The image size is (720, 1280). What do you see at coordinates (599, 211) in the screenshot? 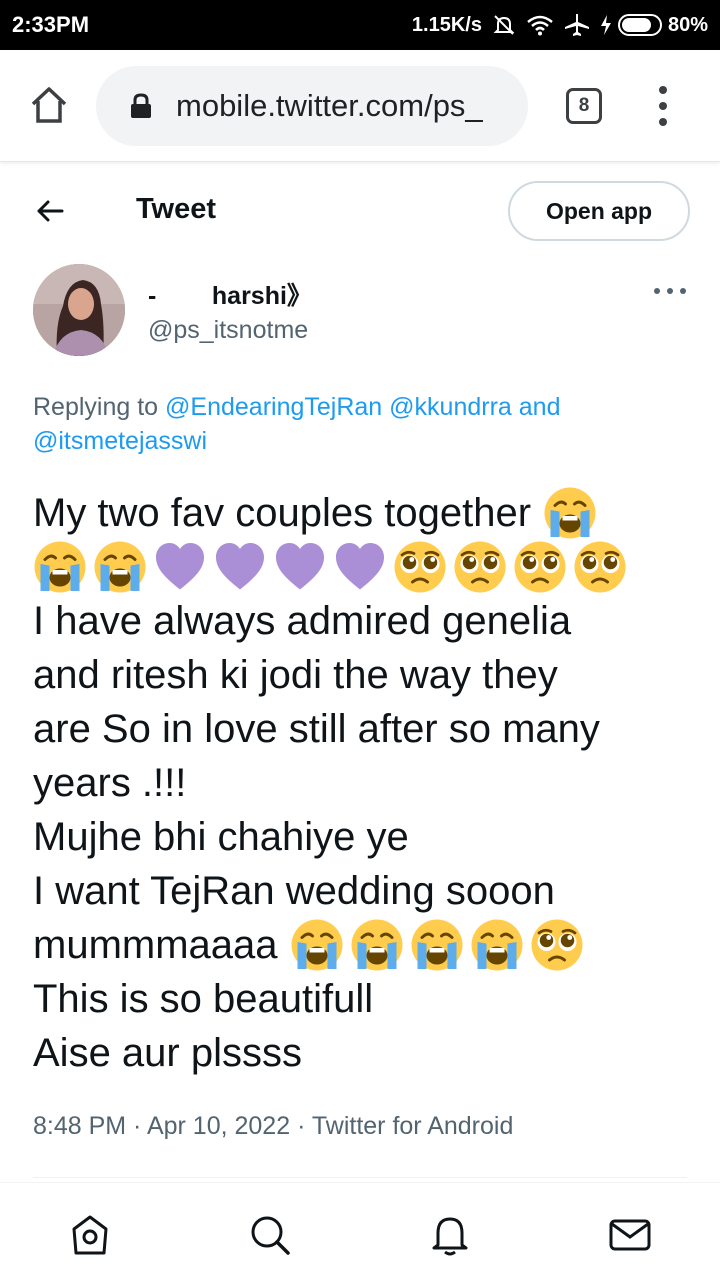
I see `open-app-button: Open app` at bounding box center [599, 211].